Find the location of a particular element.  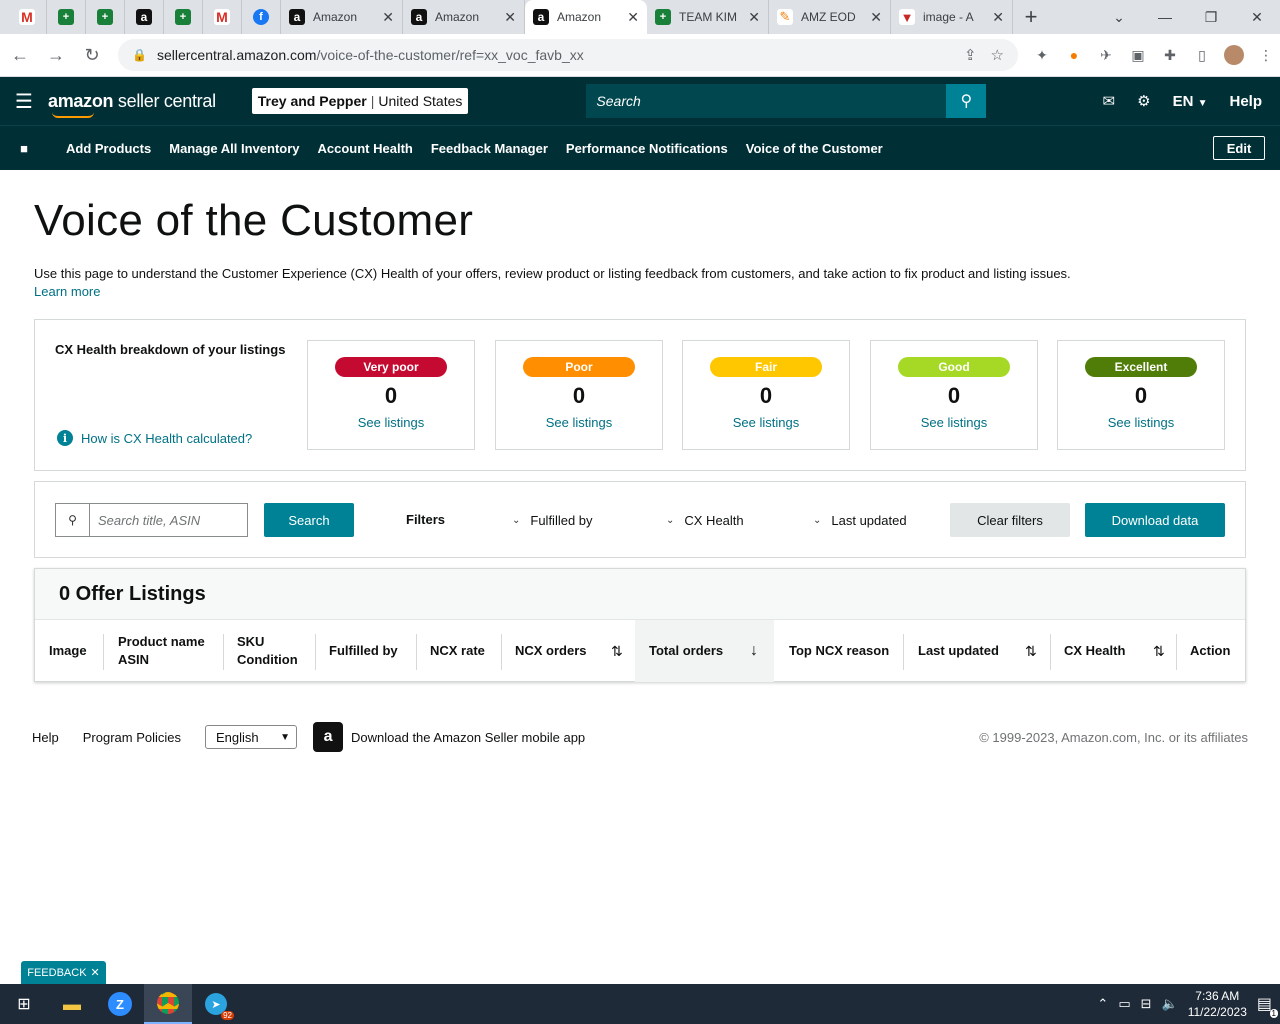

extension-icon: ✦ is located at coordinates (1042, 55).